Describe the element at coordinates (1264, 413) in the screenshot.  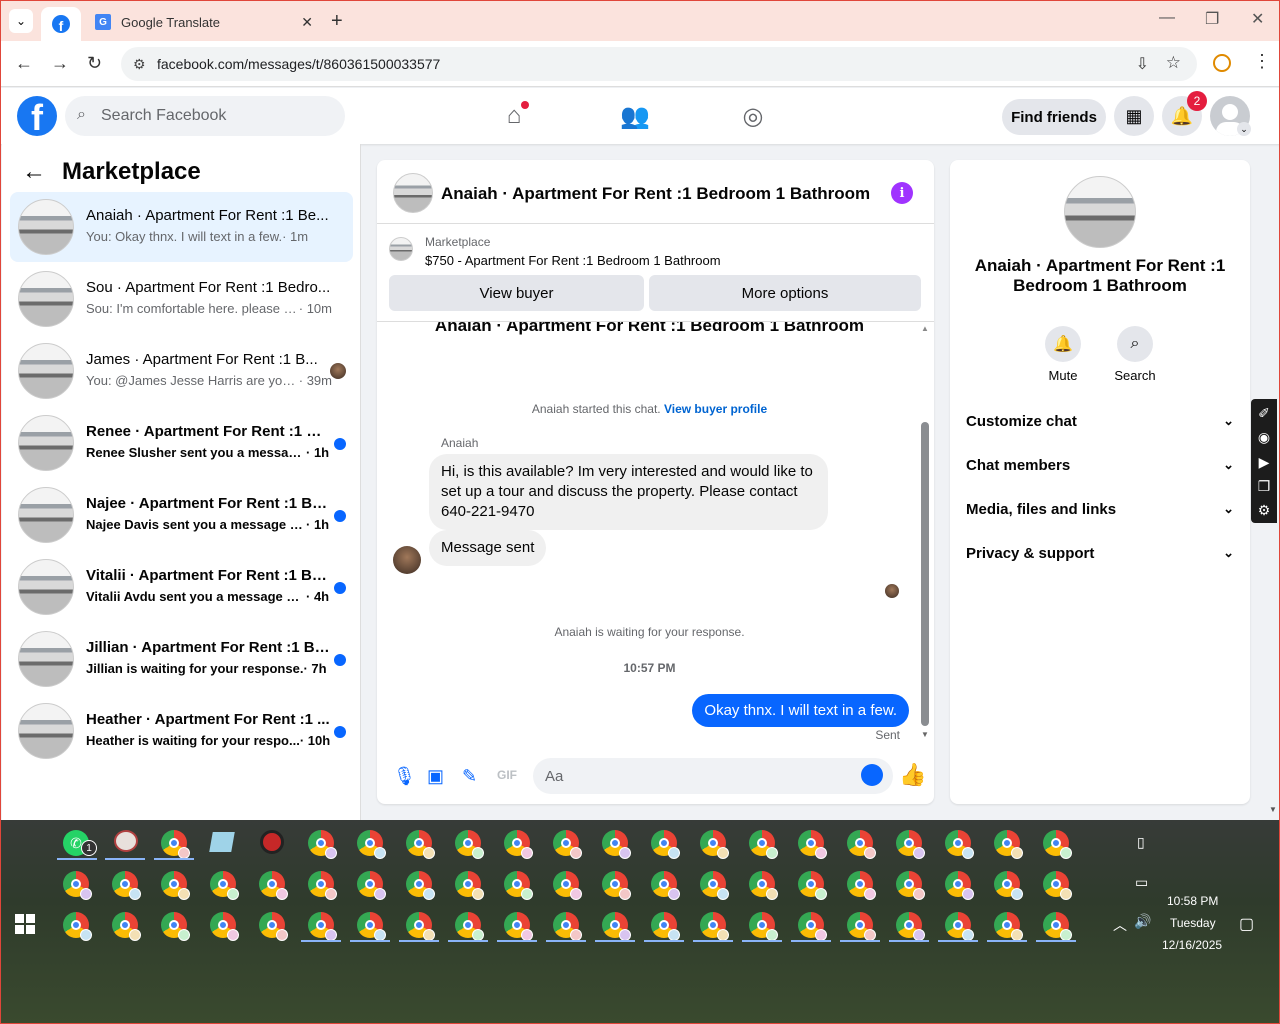
I see `pen-icon: ✐` at that location.